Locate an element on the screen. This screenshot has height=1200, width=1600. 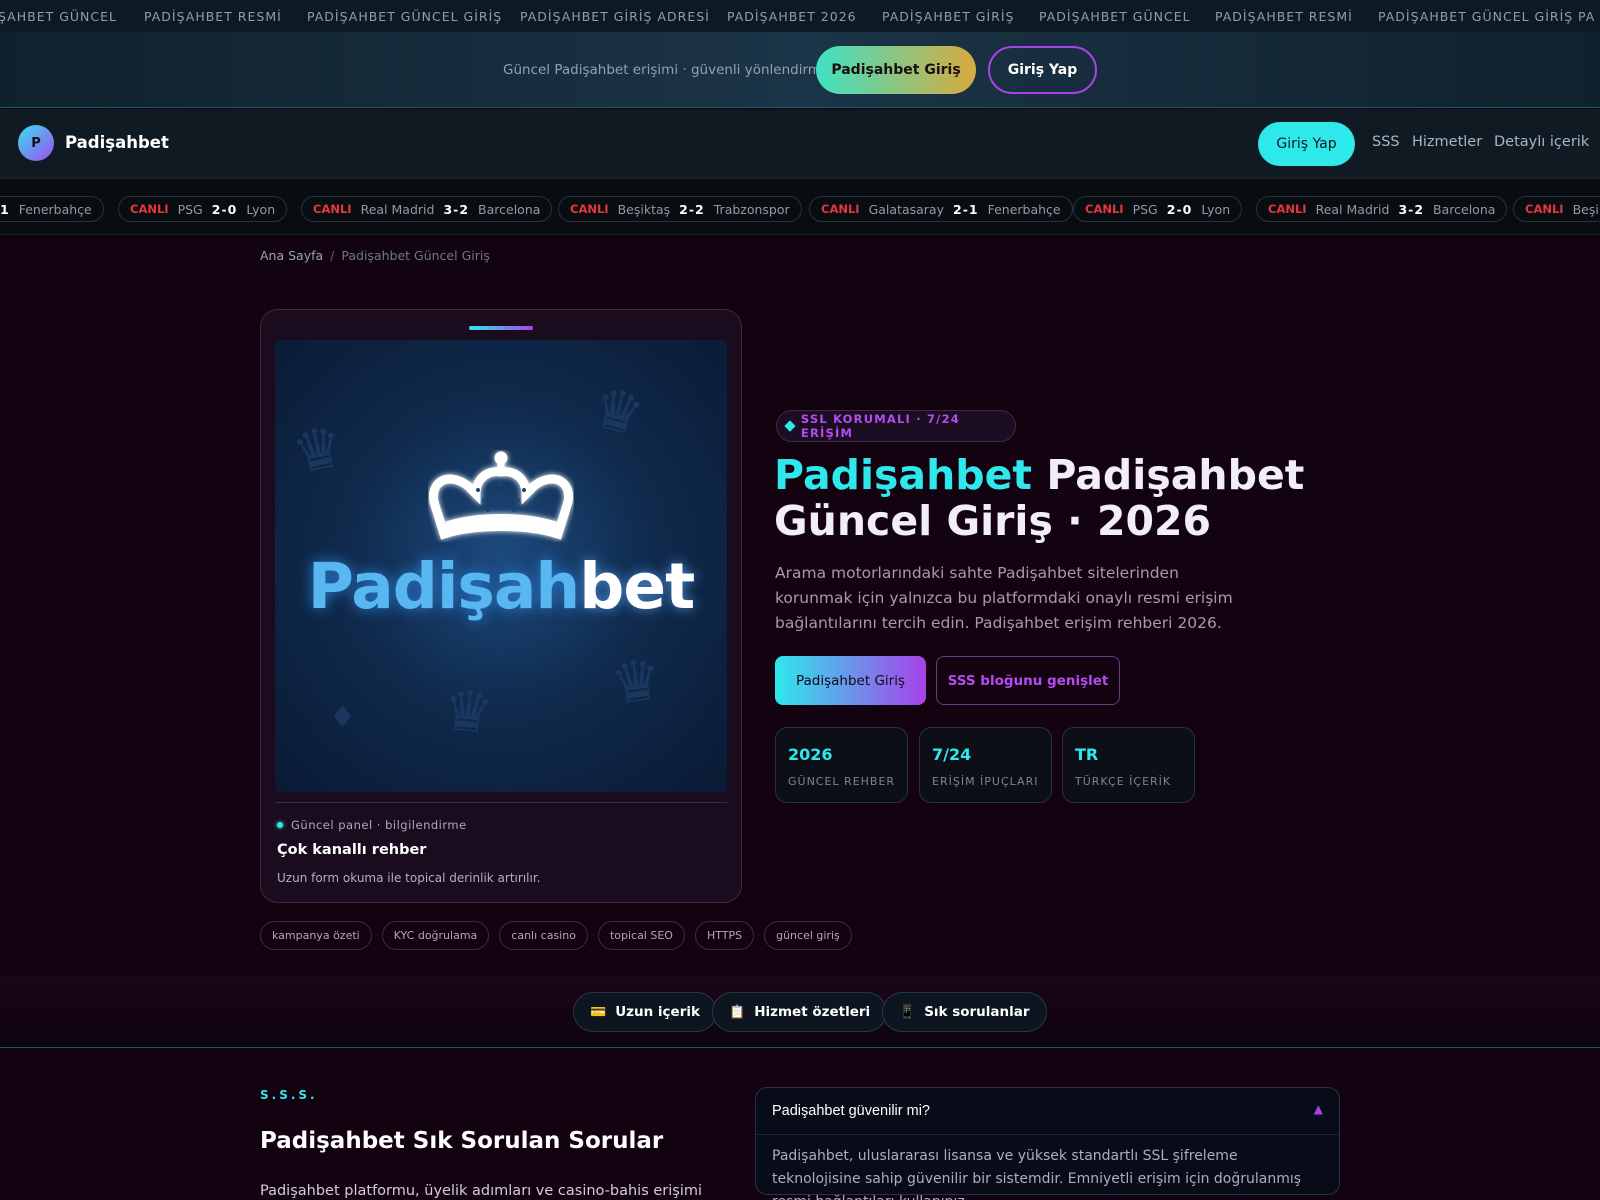
score-home: Beşikt is located at coordinates (1586, 209).